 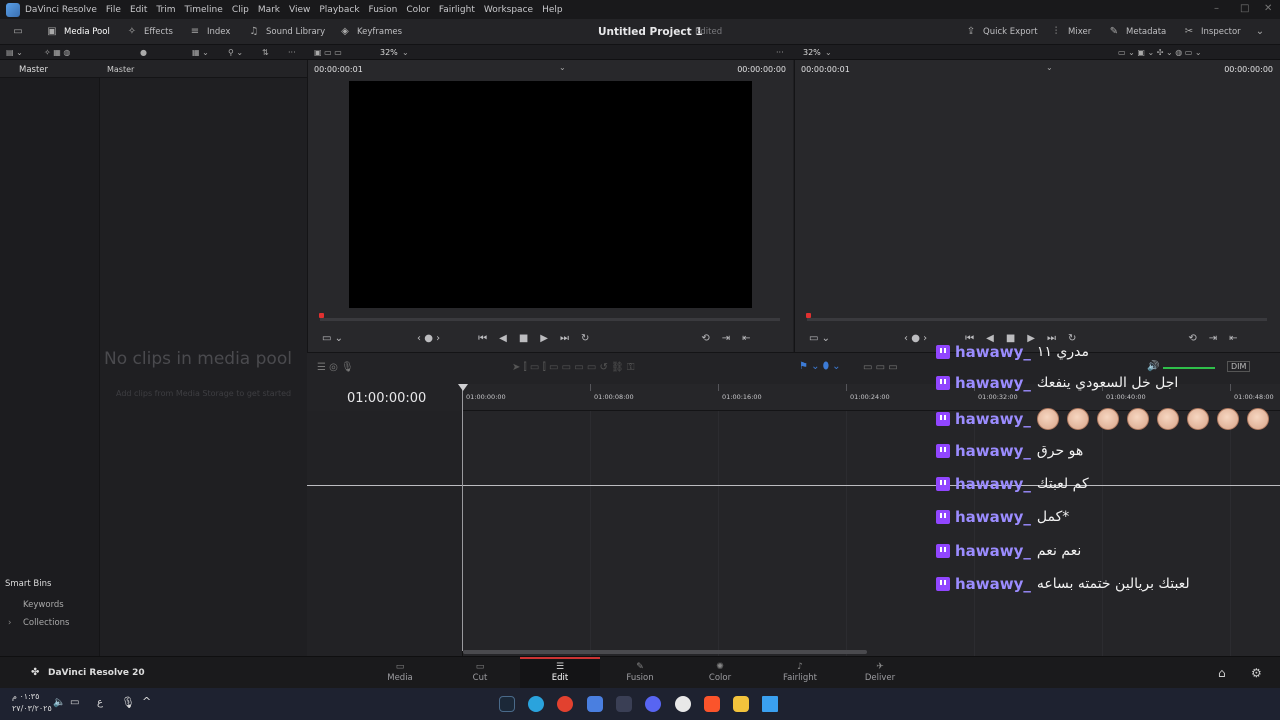 What do you see at coordinates (1256, 673) in the screenshot?
I see `gear-icon: ⚙` at bounding box center [1256, 673].